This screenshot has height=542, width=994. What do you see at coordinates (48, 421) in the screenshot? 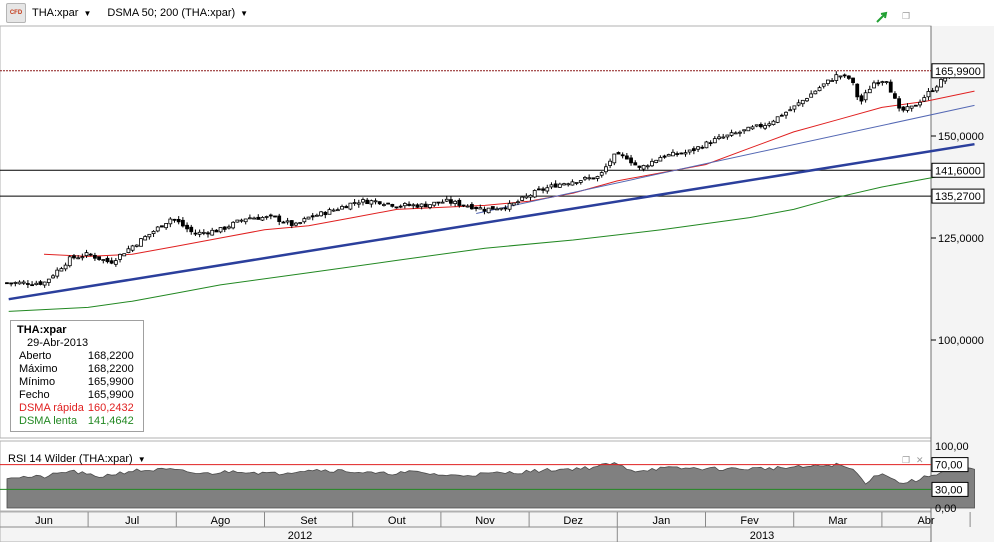
I see `info-row-label: DSMA lenta` at bounding box center [48, 421].